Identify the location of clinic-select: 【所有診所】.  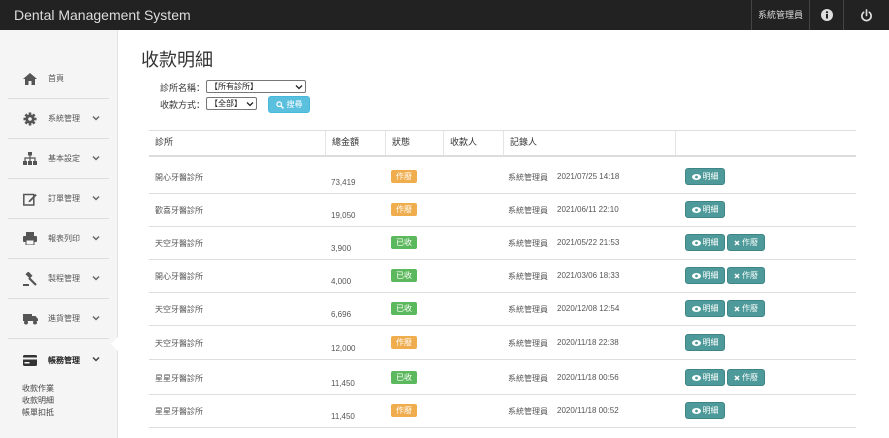
(256, 86).